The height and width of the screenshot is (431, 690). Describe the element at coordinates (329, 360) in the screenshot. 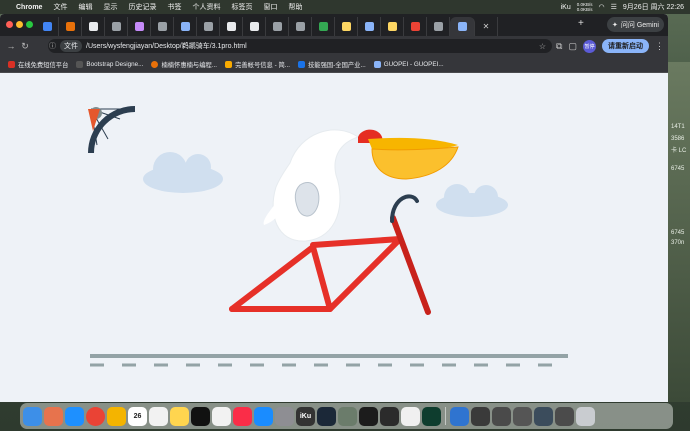

I see `road` at that location.